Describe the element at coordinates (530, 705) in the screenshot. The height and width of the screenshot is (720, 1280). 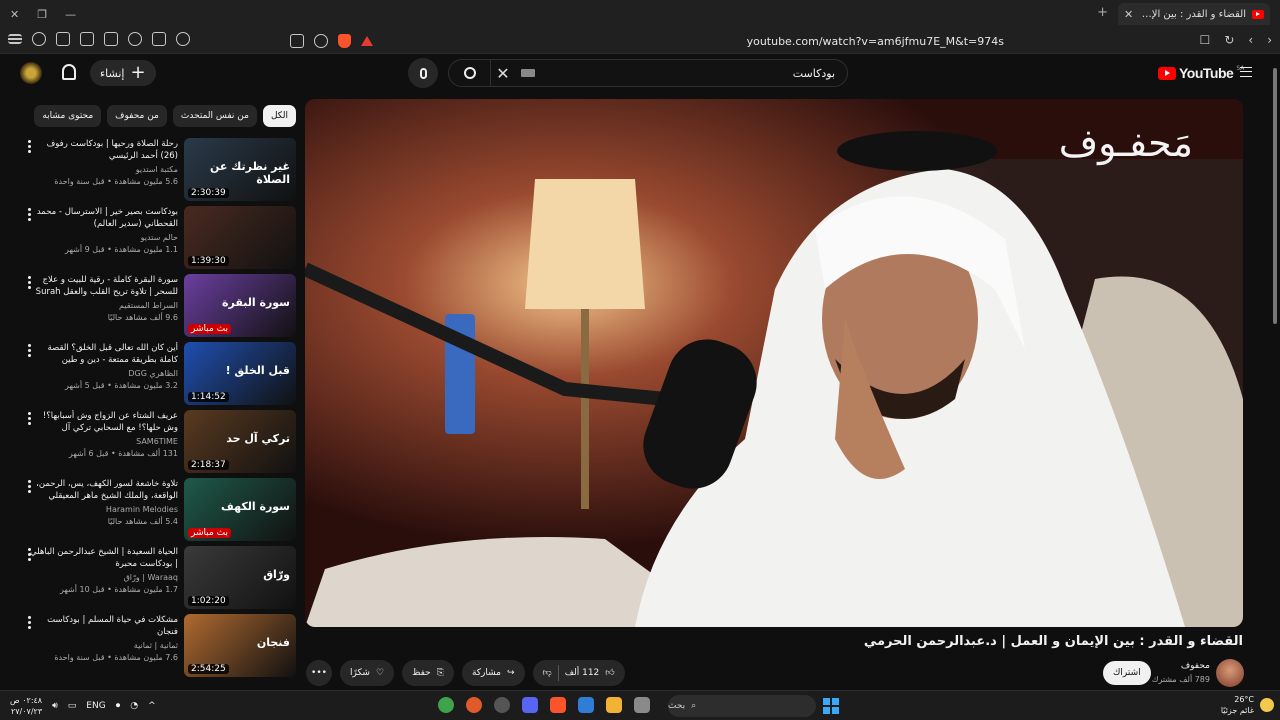
I see `discord-app-icon` at that location.